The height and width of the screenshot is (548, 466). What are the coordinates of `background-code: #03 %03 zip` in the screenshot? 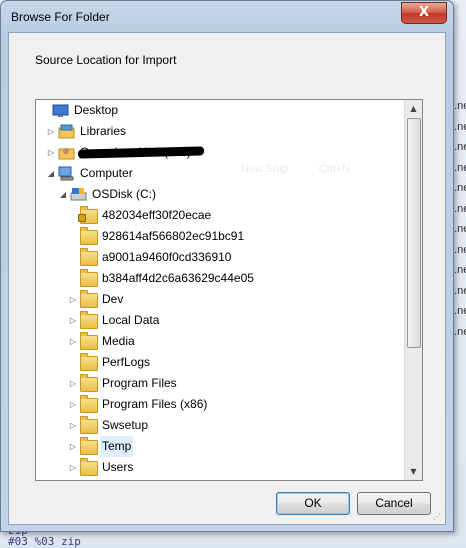 It's located at (44, 541).